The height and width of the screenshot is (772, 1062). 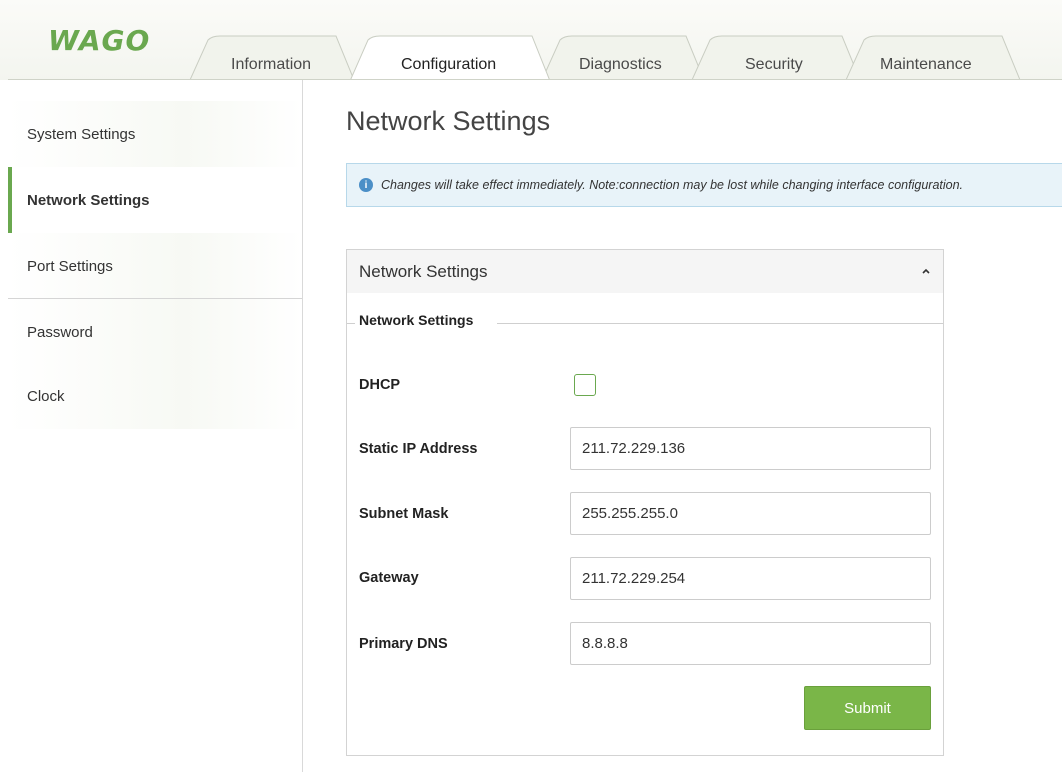 What do you see at coordinates (155, 200) in the screenshot?
I see `sidebar-item-network-settings: Network Settings` at bounding box center [155, 200].